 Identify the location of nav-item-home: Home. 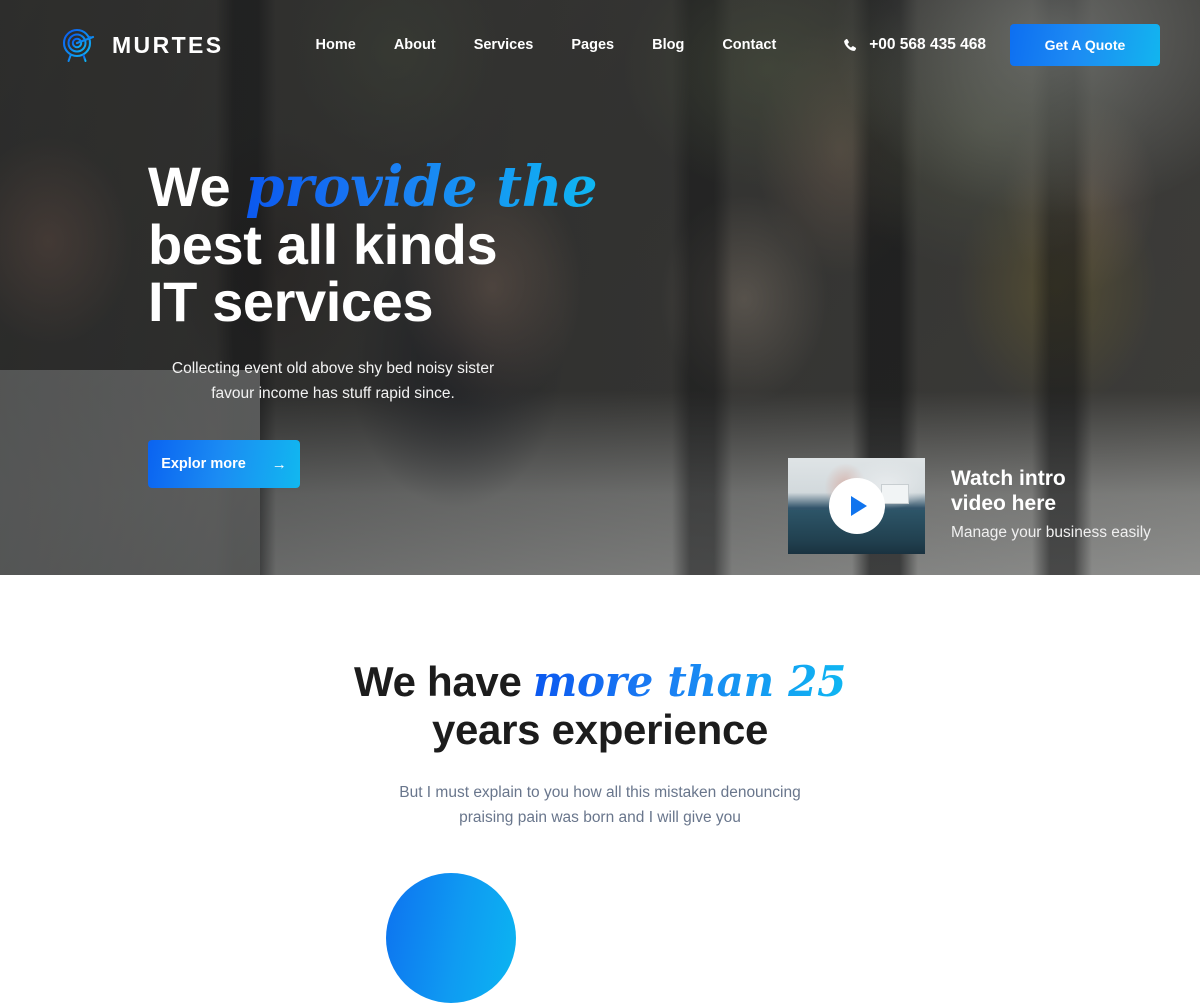
(336, 45).